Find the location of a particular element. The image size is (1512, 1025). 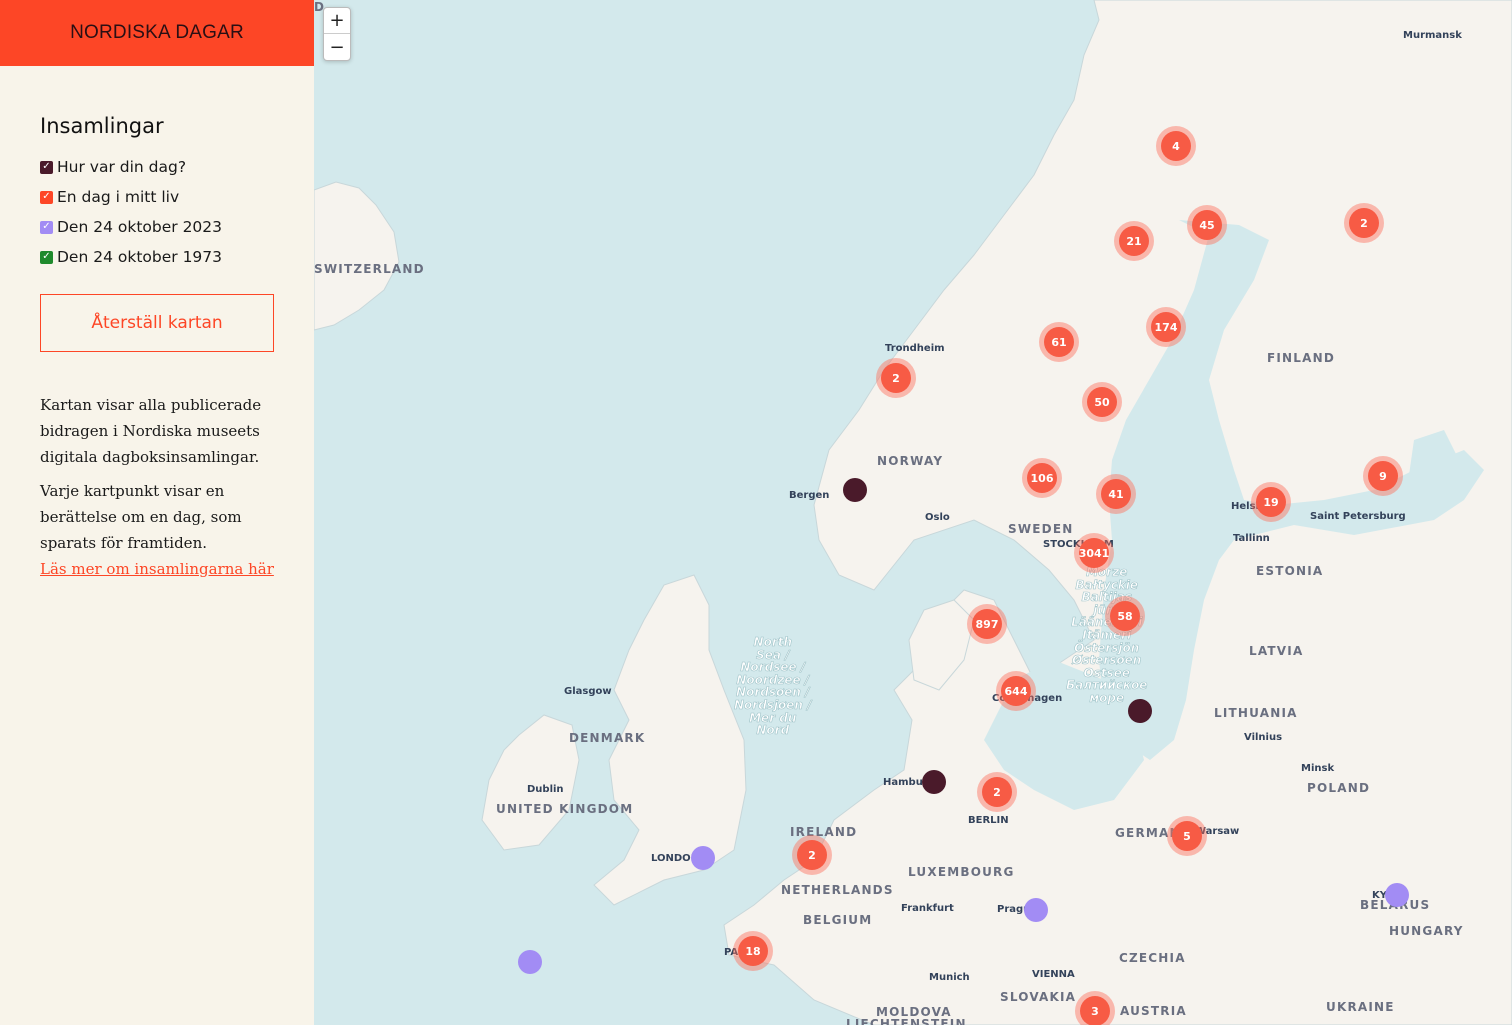

filter-label: Hur var din dag? is located at coordinates (122, 167).